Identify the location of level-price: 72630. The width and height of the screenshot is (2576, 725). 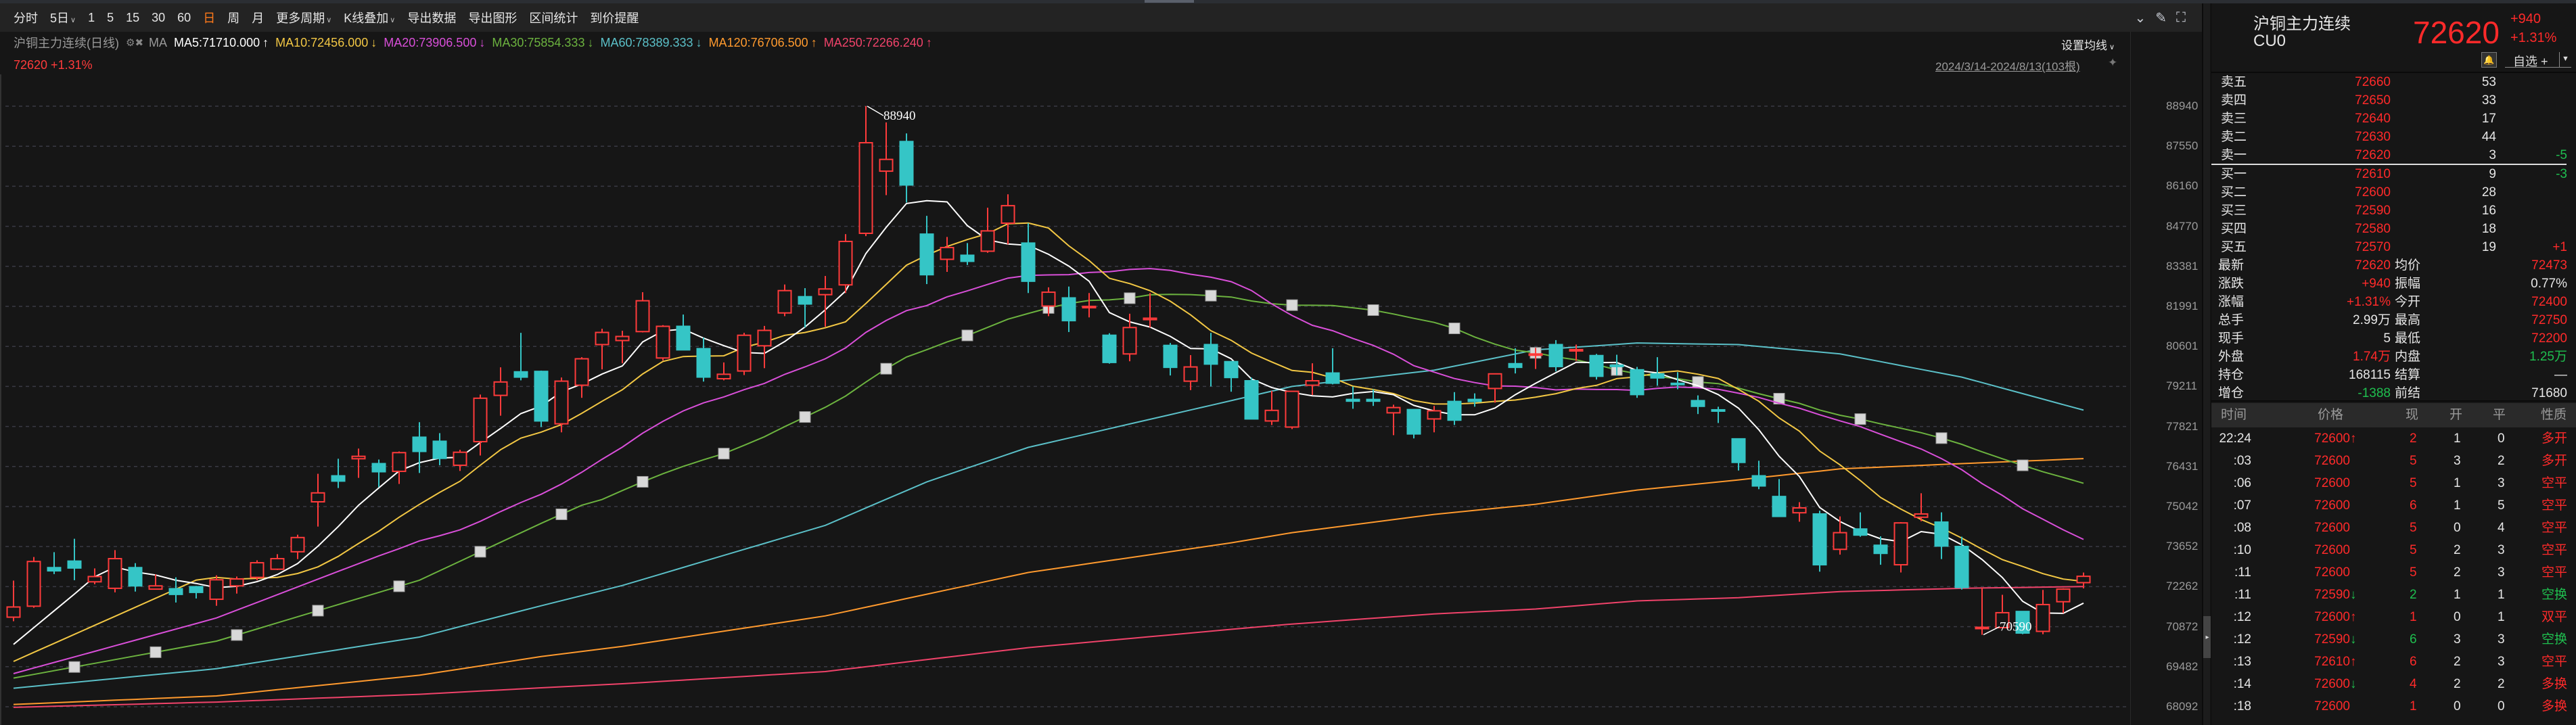
(2373, 137).